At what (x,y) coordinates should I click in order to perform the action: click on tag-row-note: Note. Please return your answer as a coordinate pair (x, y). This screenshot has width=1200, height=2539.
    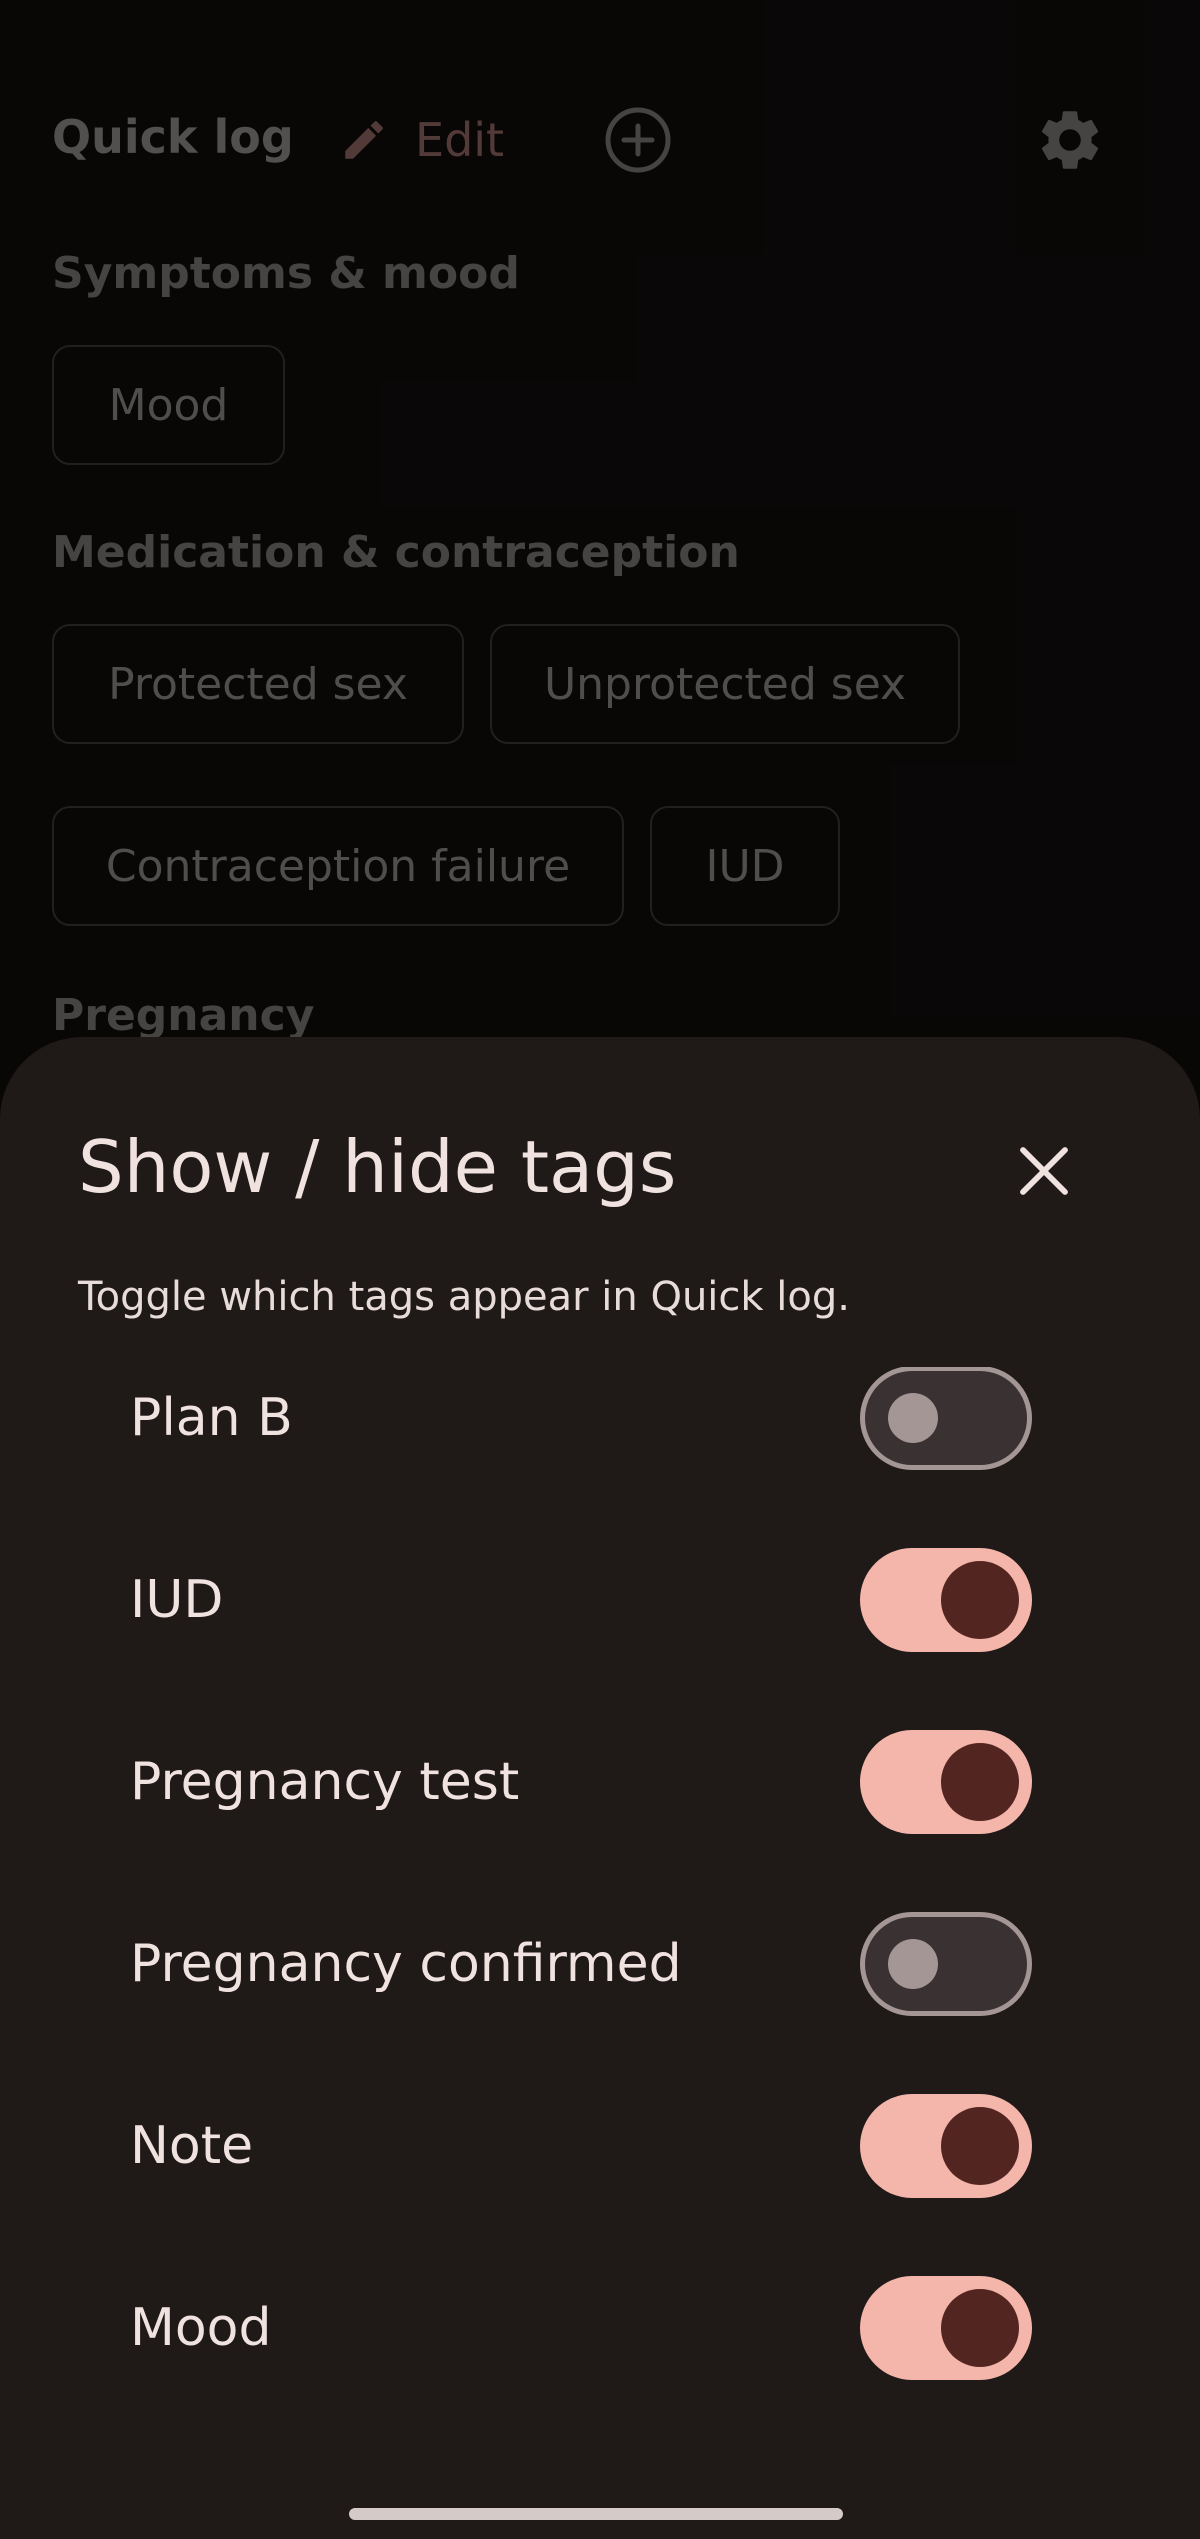
    Looking at the image, I should click on (600, 2146).